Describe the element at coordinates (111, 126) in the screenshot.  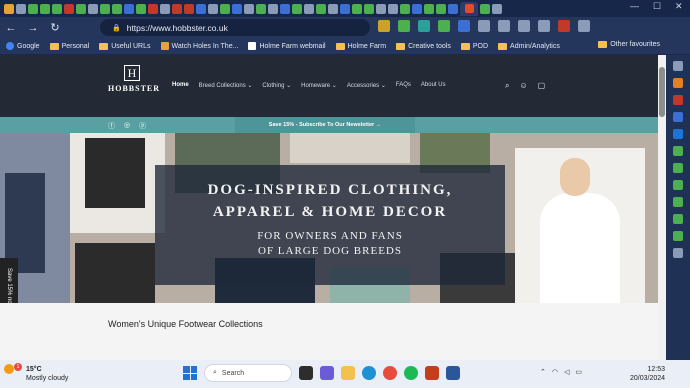
I see `facebook-icon: ⓕ` at that location.